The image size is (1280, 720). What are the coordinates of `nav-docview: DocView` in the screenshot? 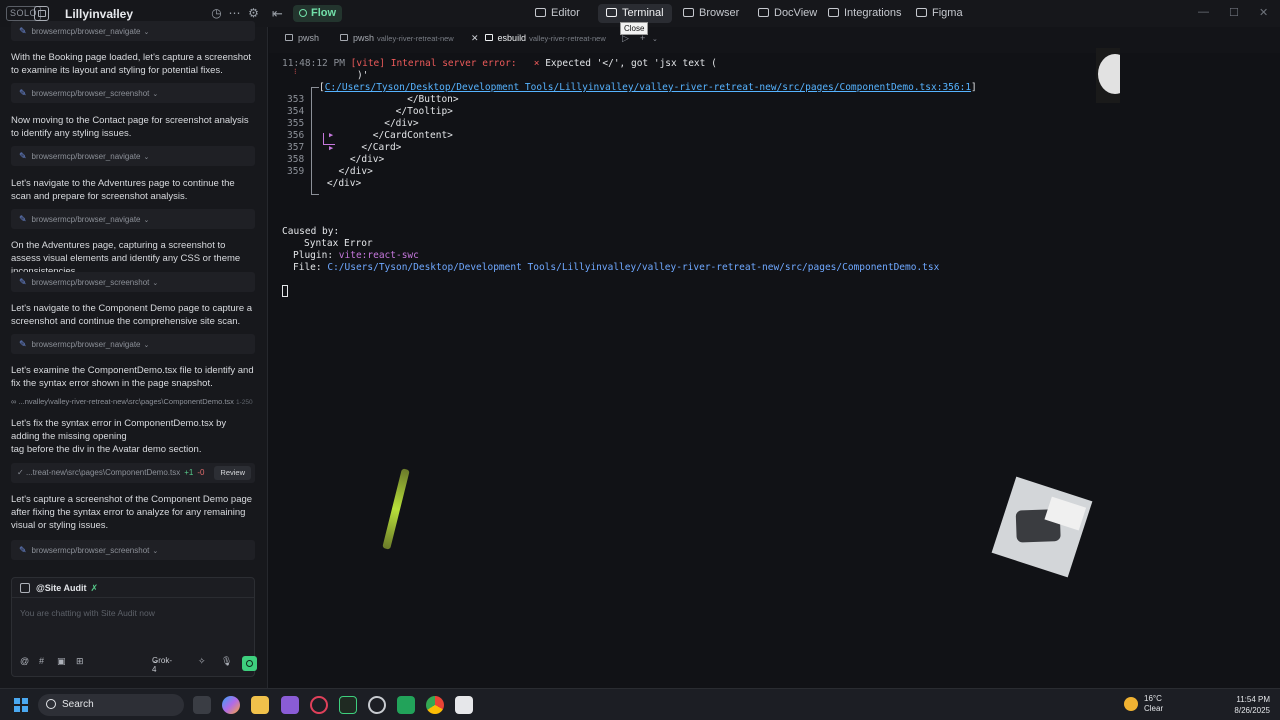 It's located at (787, 13).